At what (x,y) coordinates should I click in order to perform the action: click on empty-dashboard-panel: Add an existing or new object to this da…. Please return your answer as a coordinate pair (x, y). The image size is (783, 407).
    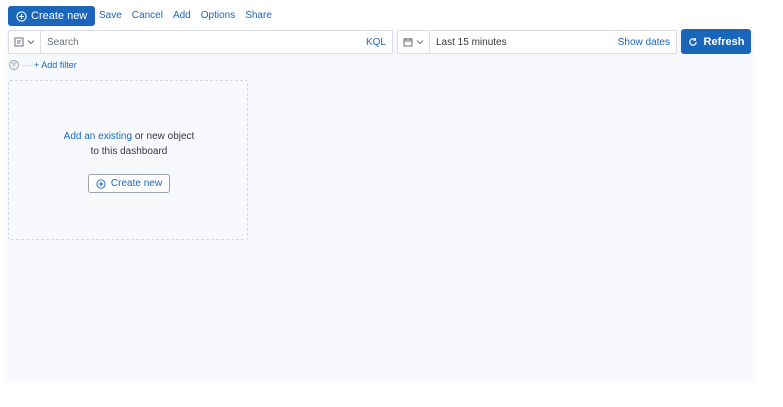
    Looking at the image, I should click on (128, 160).